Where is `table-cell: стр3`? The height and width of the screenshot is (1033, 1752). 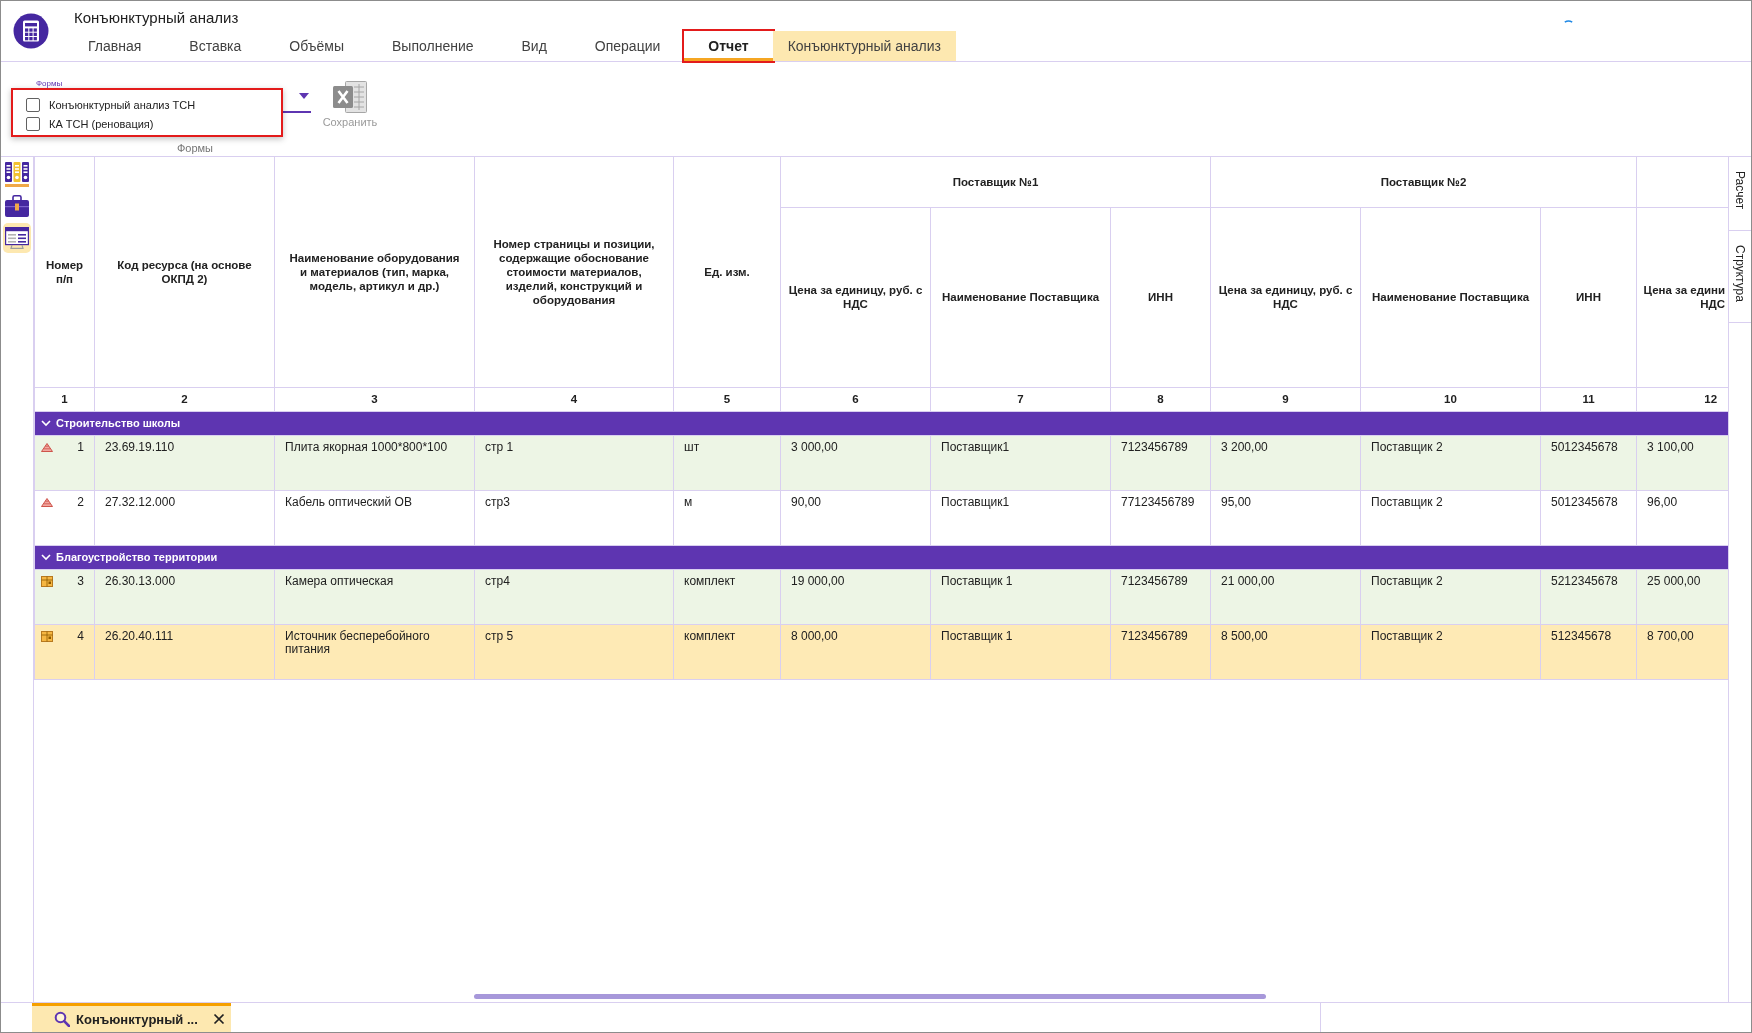 table-cell: стр3 is located at coordinates (574, 517).